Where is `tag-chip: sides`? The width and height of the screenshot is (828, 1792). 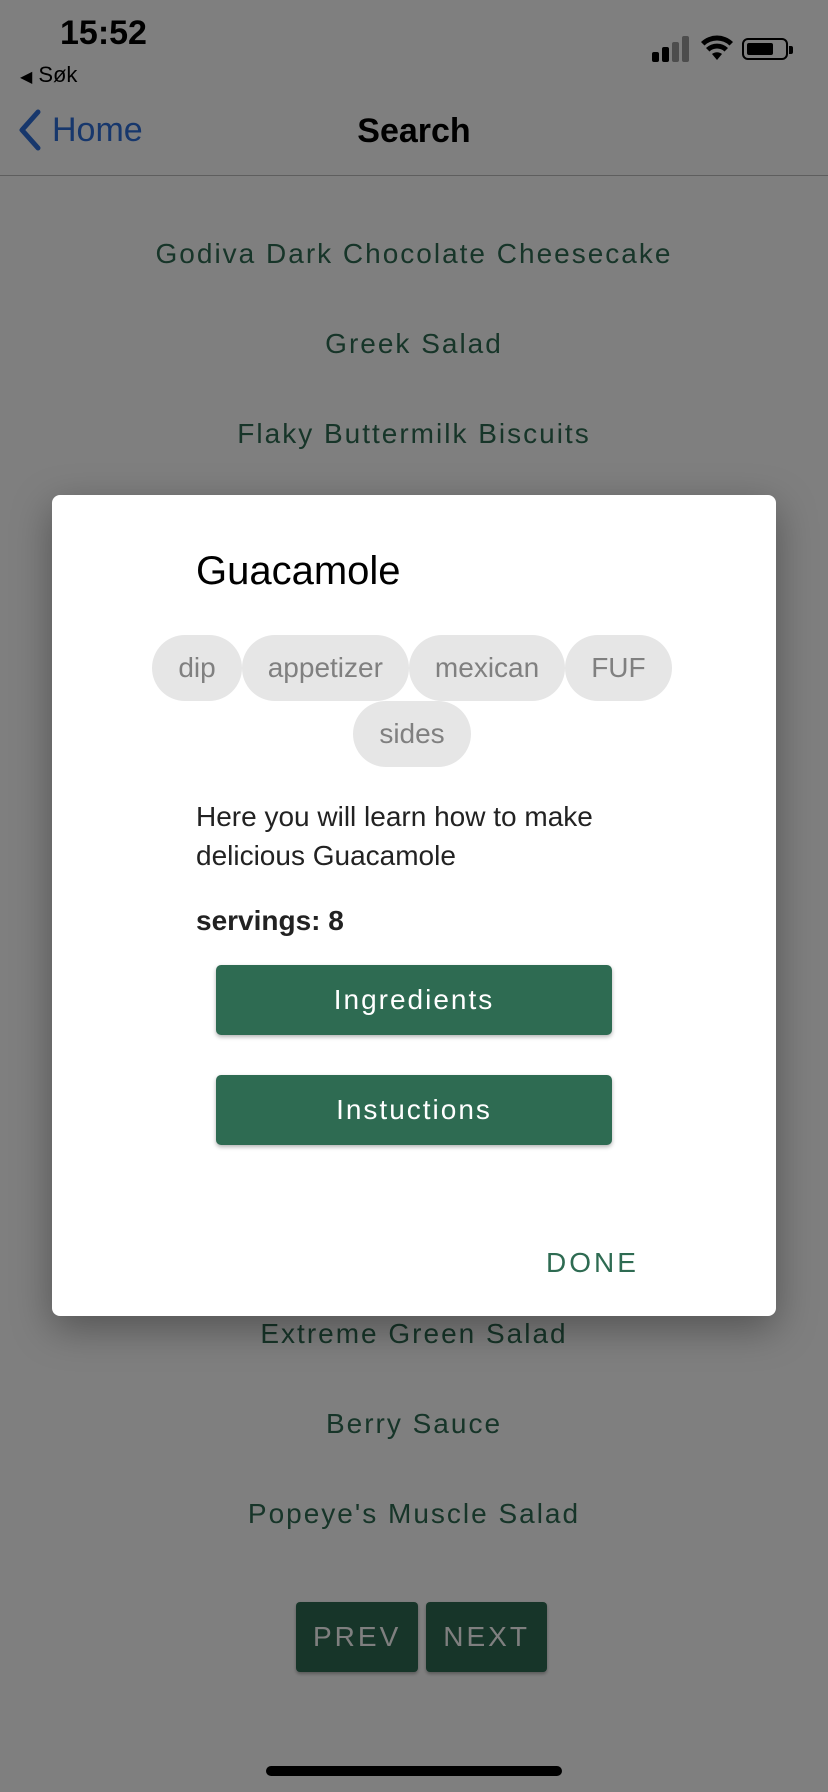
tag-chip: sides is located at coordinates (412, 734).